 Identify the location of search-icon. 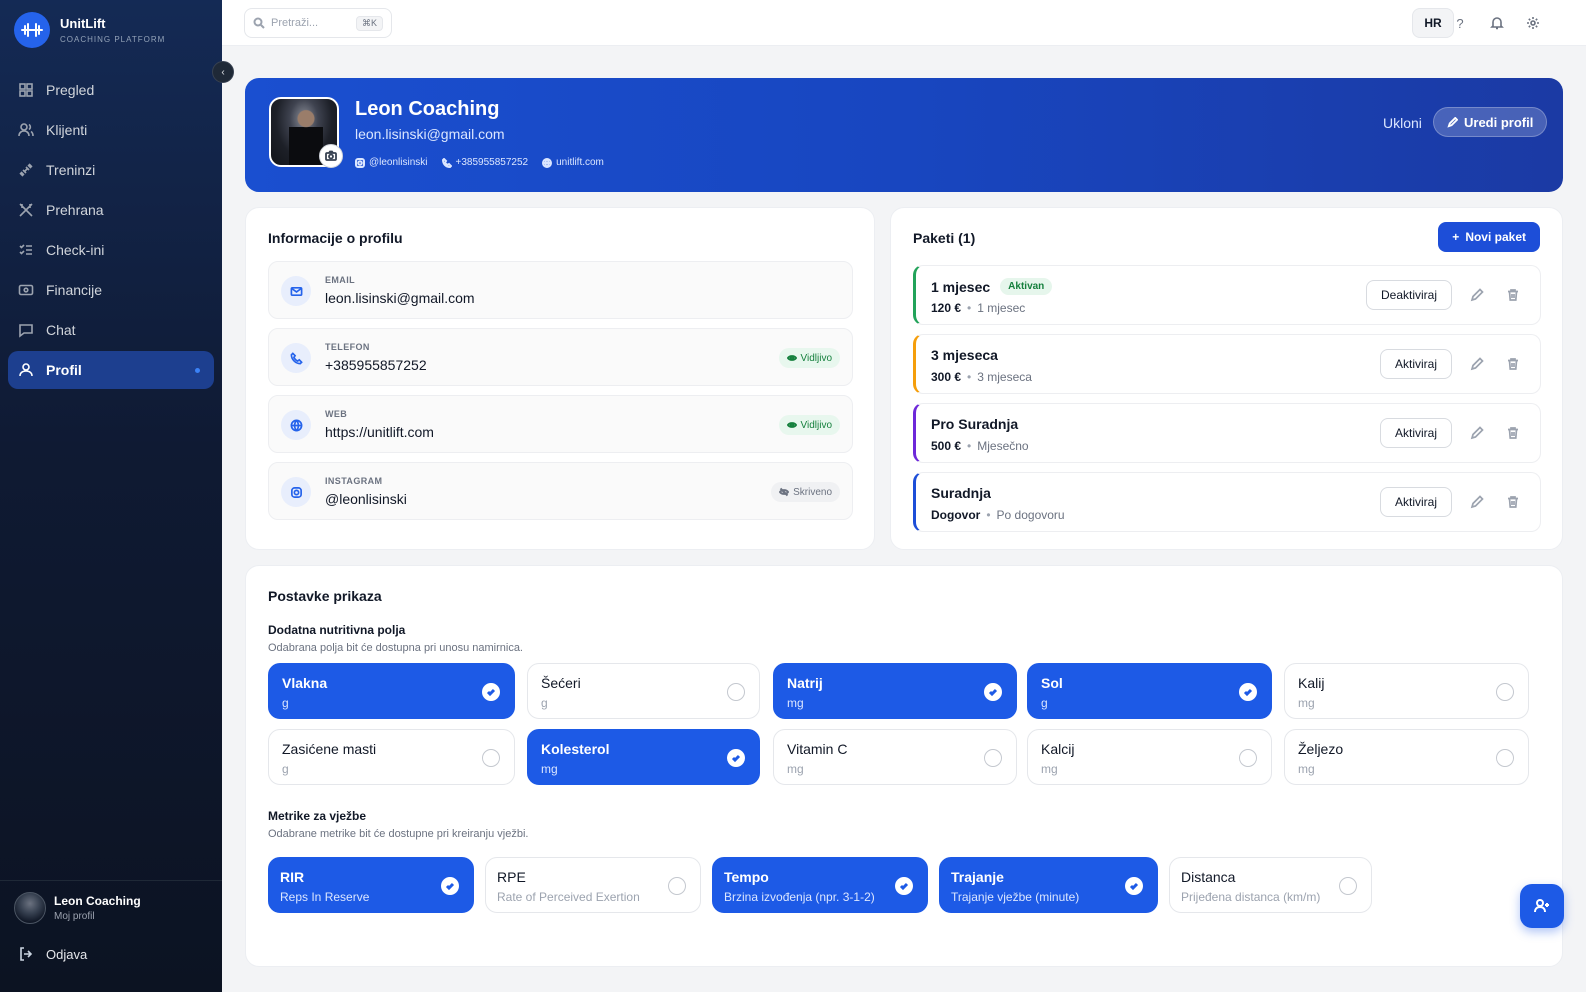
(259, 23).